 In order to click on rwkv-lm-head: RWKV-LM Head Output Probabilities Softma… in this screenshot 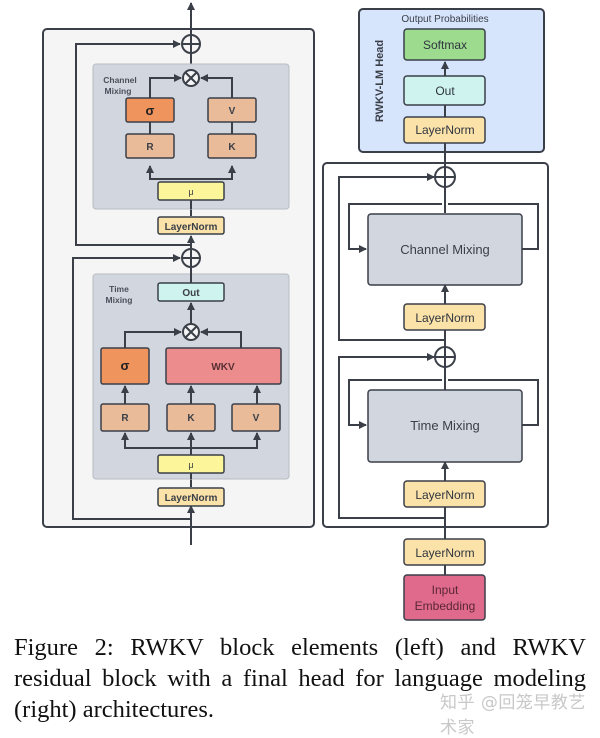, I will do `click(451, 85)`.